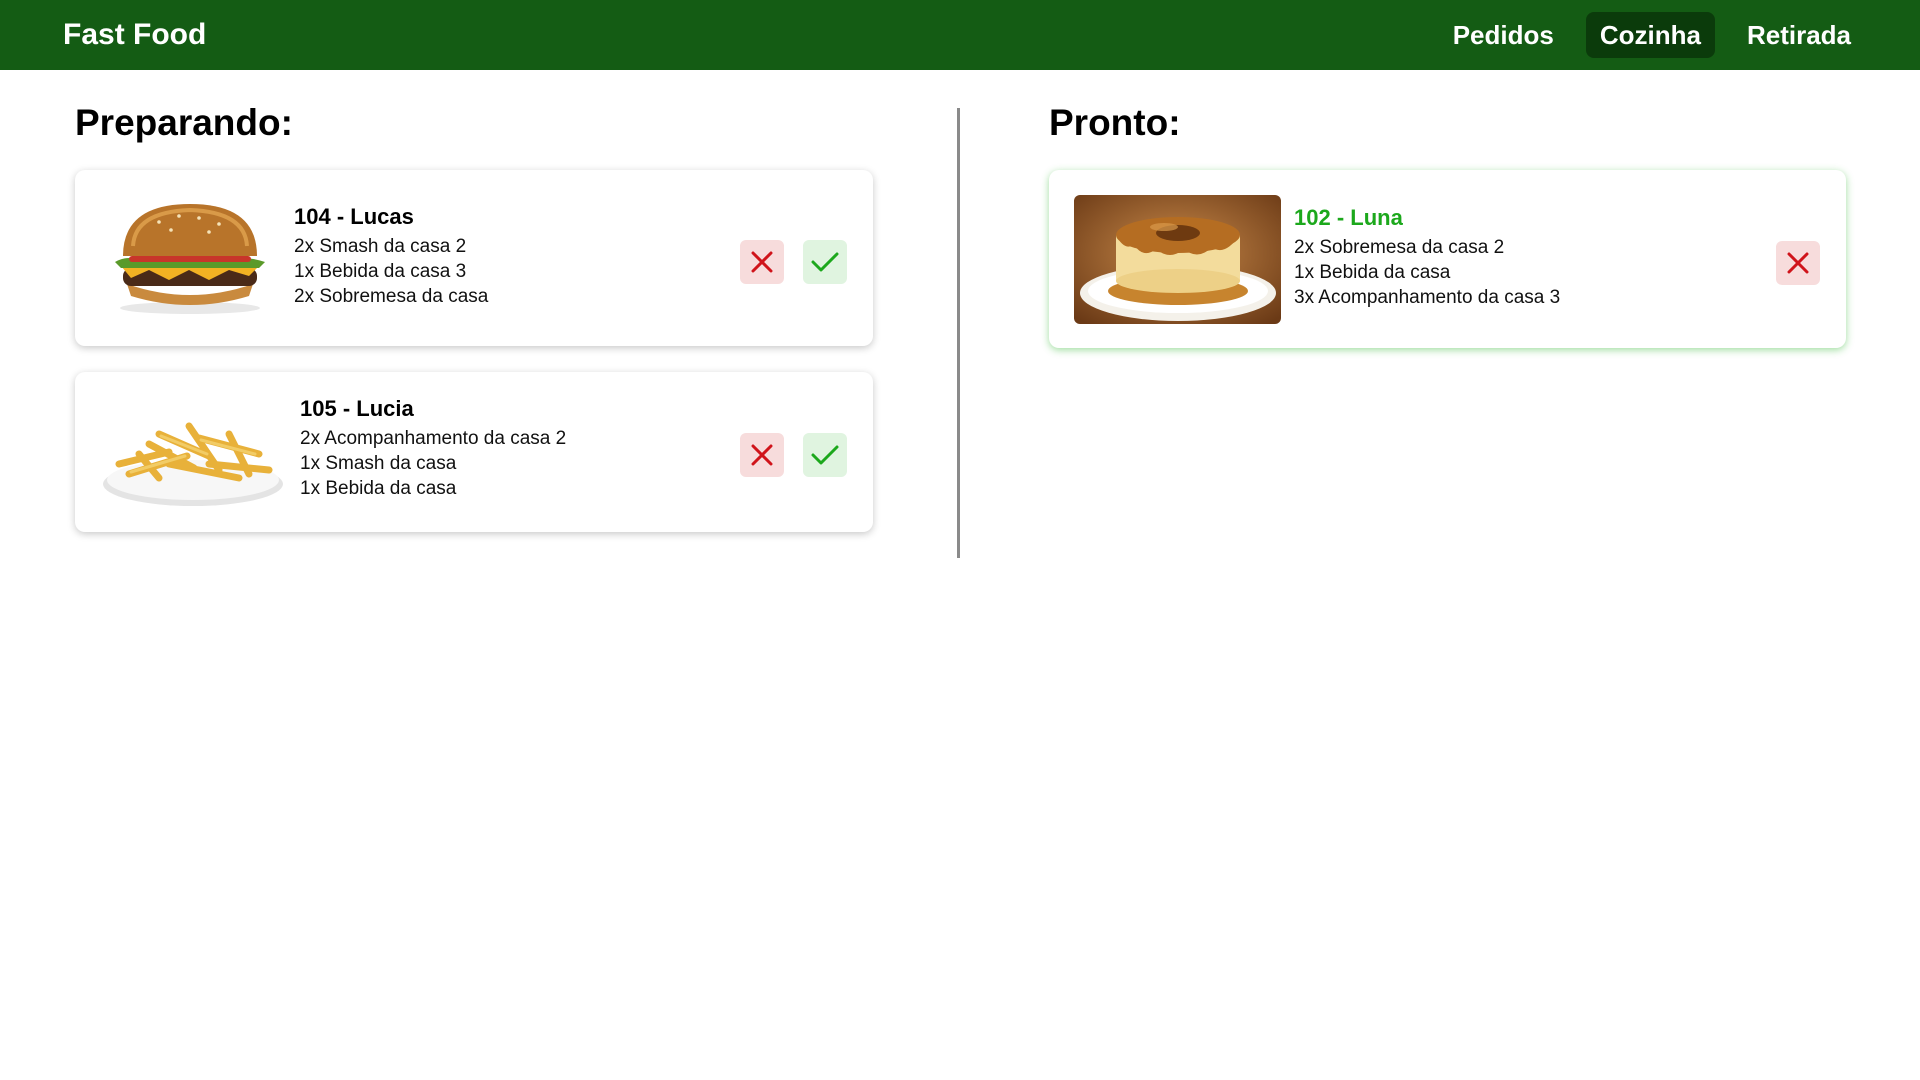 This screenshot has width=1920, height=1080. Describe the element at coordinates (1399, 247) in the screenshot. I see `order-item: 2x Sobremesa da casa 2` at that location.